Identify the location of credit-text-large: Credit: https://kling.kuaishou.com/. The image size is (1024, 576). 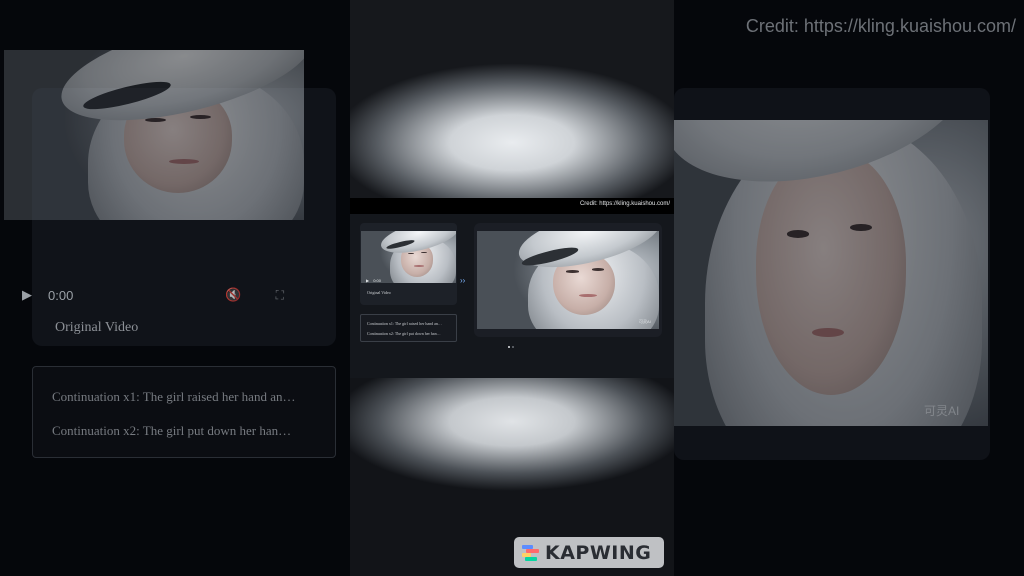
(880, 26).